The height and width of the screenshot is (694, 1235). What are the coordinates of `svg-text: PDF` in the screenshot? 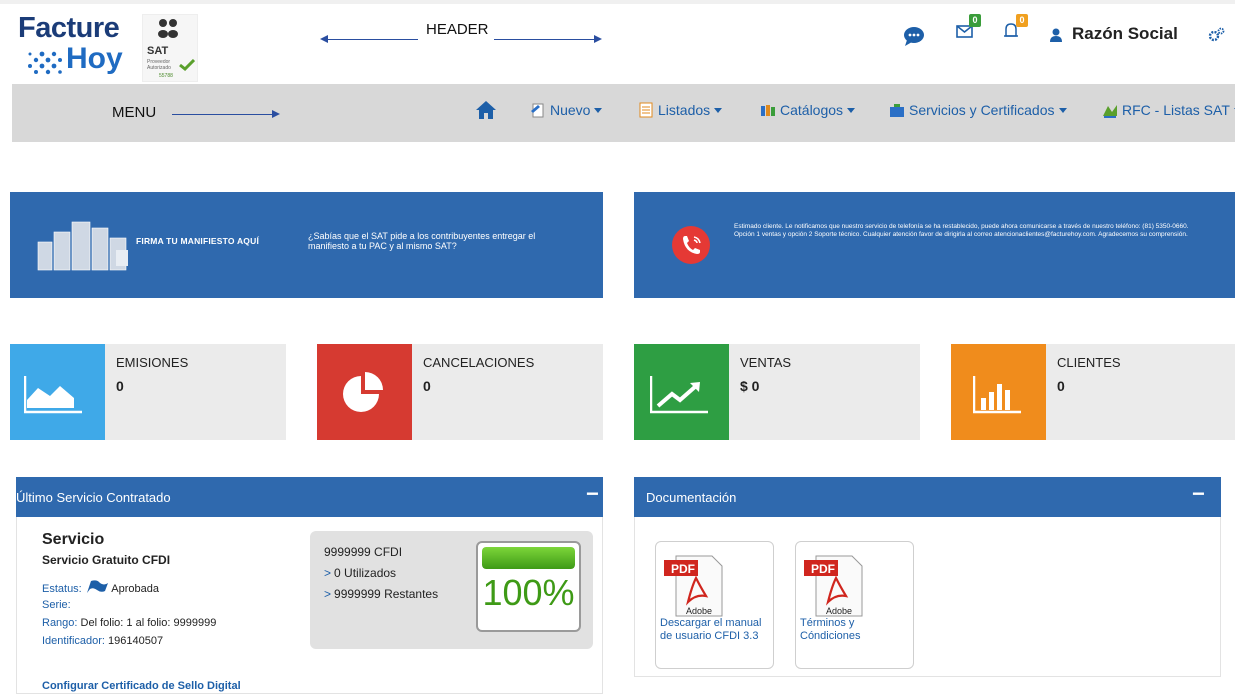 It's located at (683, 569).